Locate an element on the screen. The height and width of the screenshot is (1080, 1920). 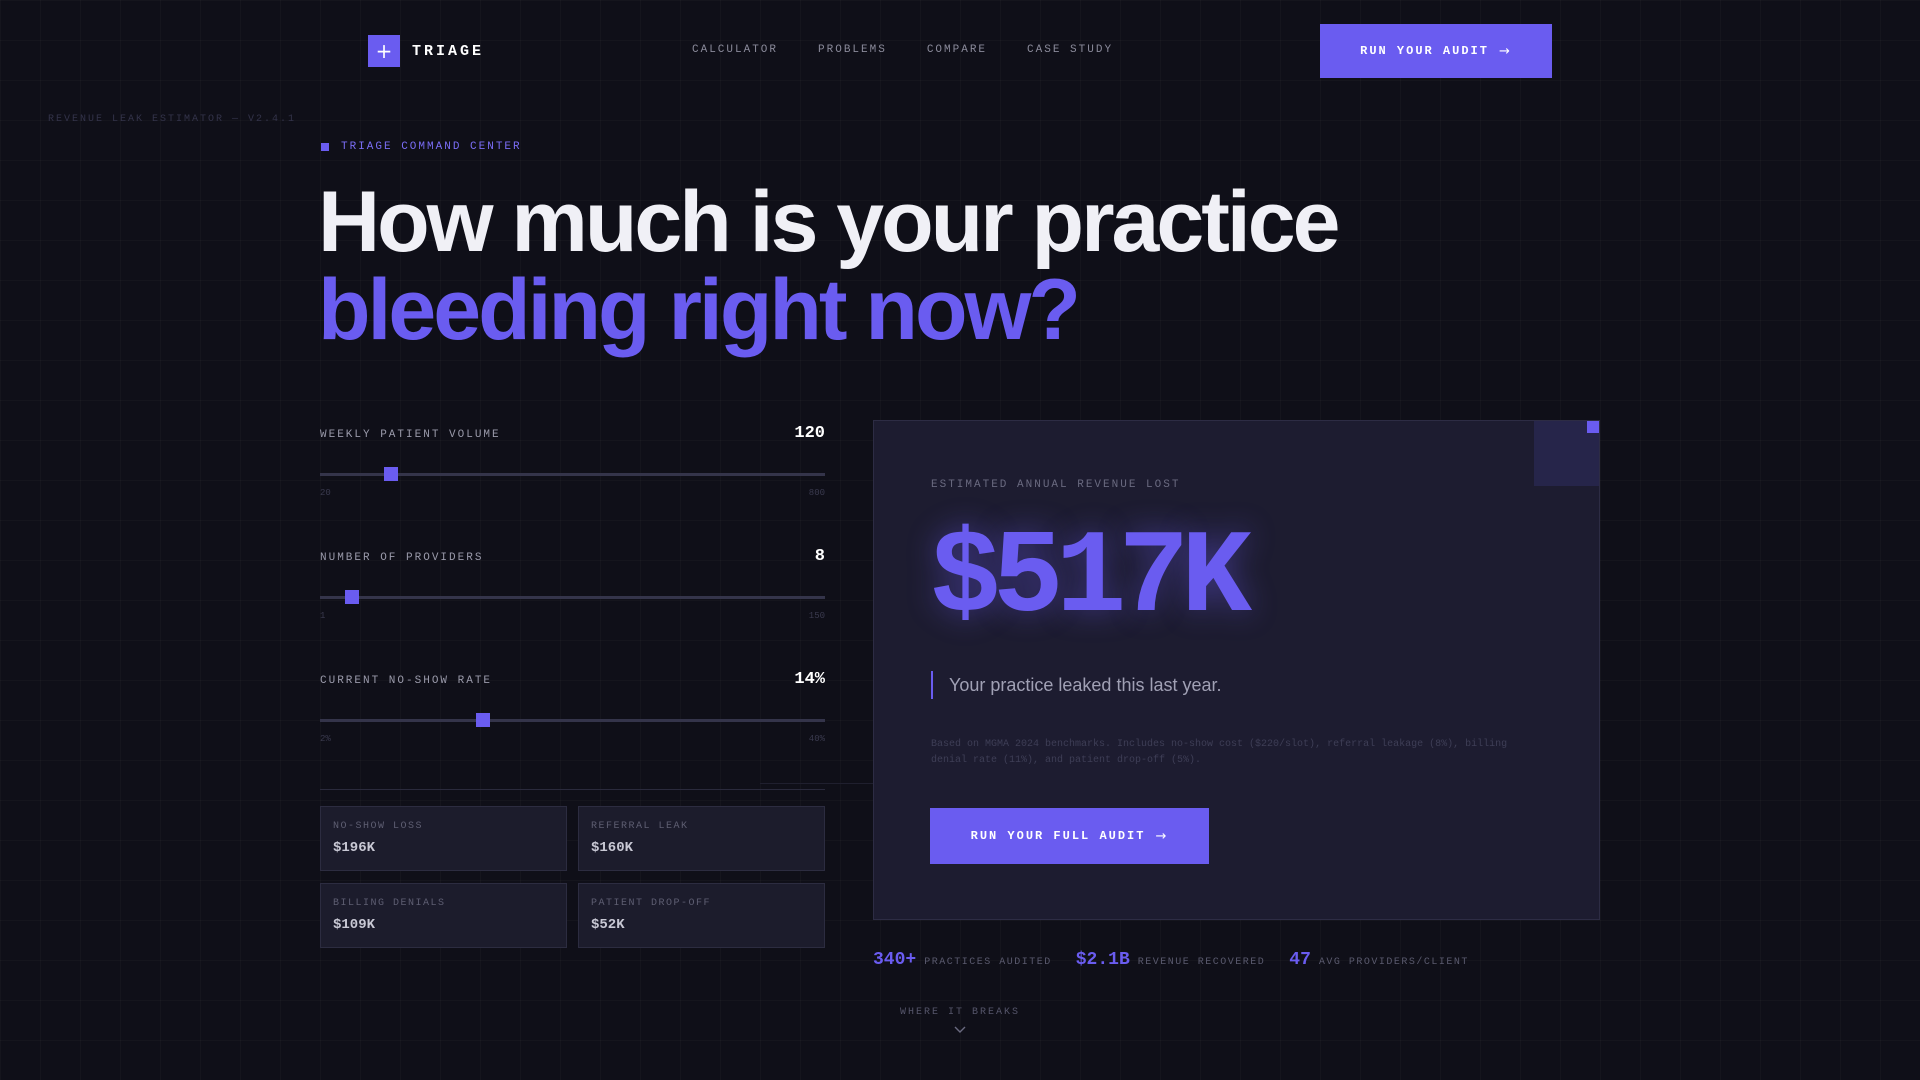
run-audit-label: RUN YOUR AUDIT is located at coordinates (1424, 51).